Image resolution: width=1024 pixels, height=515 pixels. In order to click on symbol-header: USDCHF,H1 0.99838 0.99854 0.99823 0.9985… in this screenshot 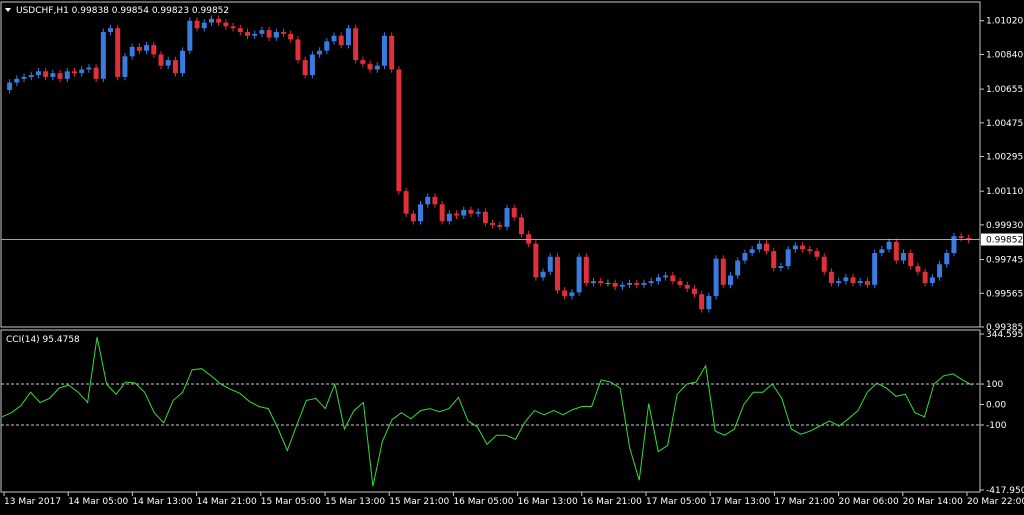, I will do `click(122, 11)`.